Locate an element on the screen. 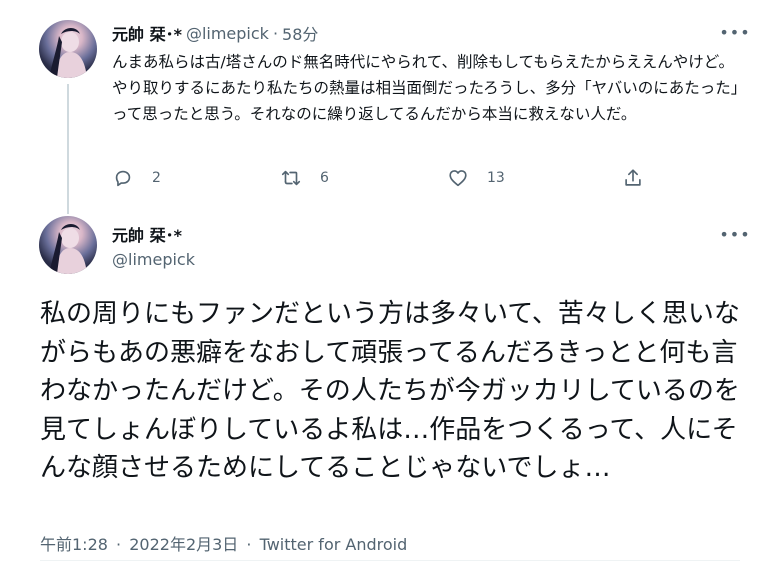 Image resolution: width=757 pixels, height=564 pixels. tweet-time-ago: 58分 is located at coordinates (300, 33).